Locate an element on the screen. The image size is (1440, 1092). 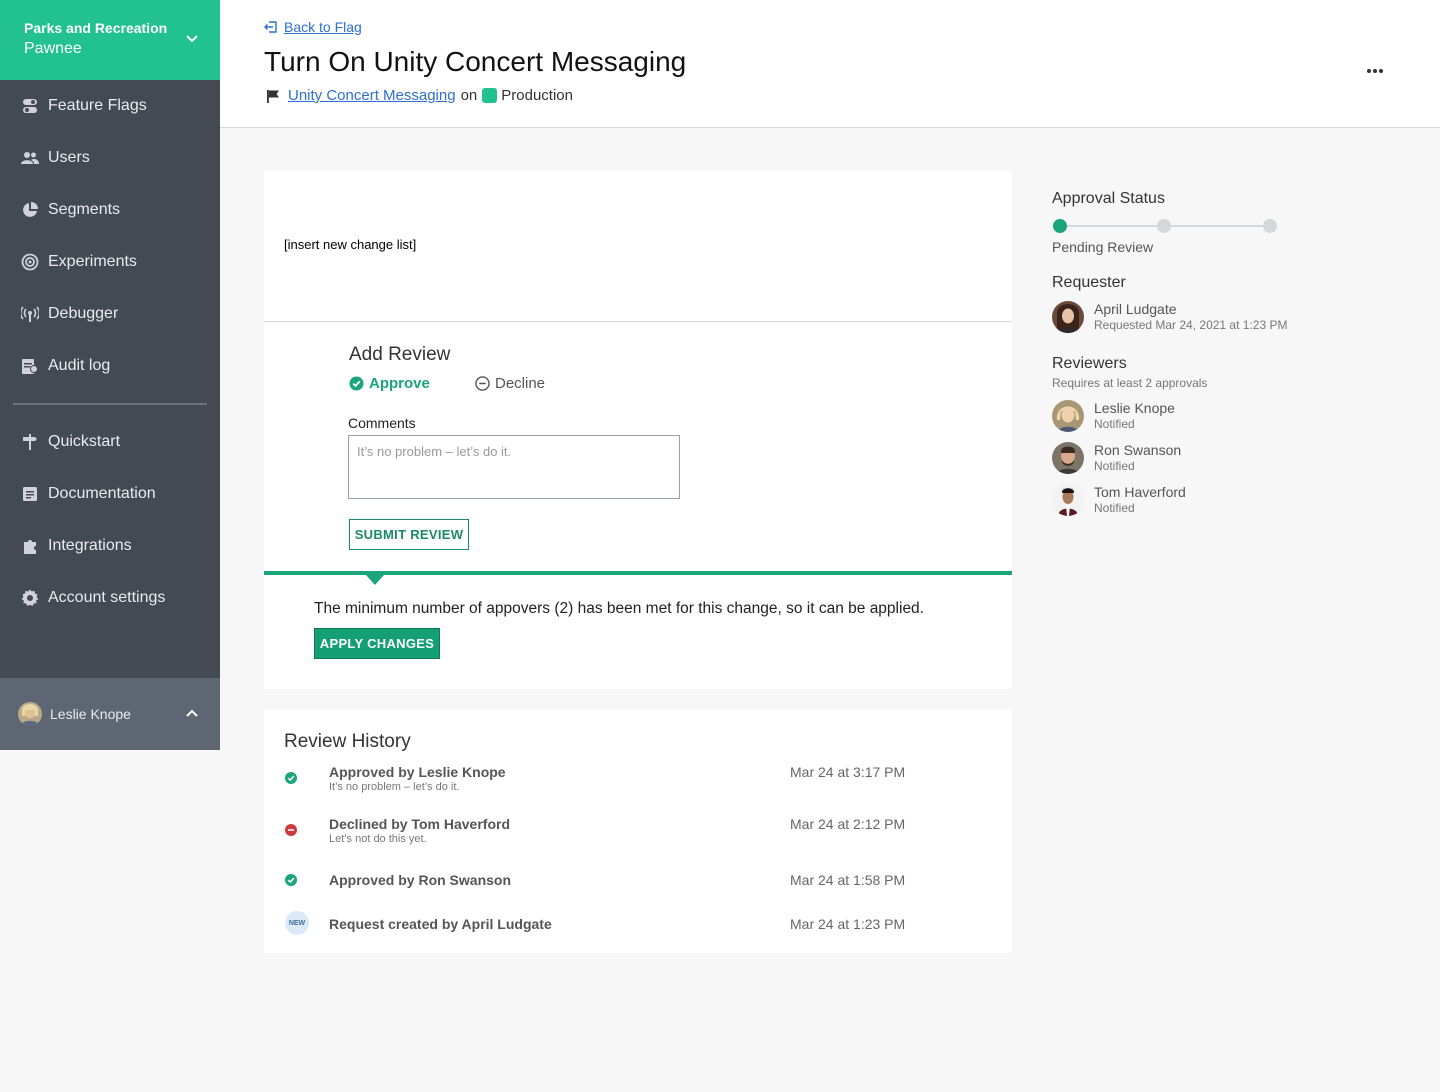
history-date: Mar 24 at 3:17 PM is located at coordinates (848, 772).